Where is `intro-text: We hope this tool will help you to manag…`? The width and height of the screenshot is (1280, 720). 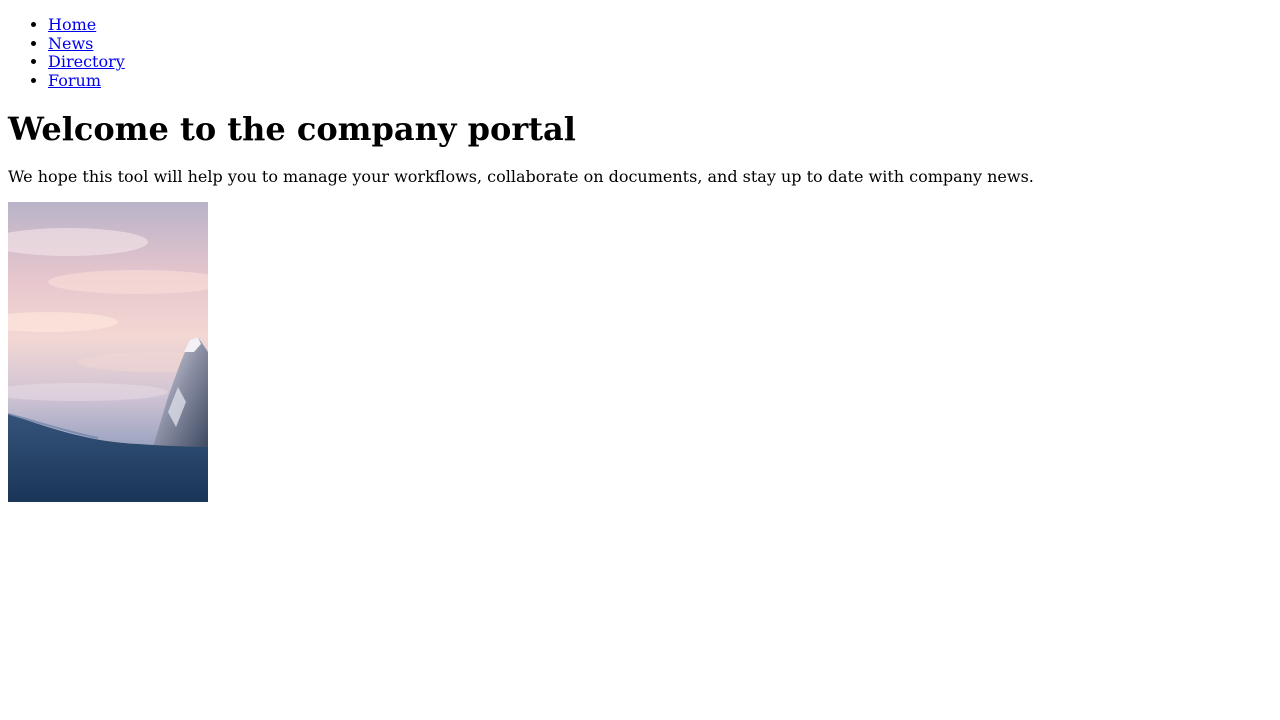 intro-text: We hope this tool will help you to manag… is located at coordinates (521, 176).